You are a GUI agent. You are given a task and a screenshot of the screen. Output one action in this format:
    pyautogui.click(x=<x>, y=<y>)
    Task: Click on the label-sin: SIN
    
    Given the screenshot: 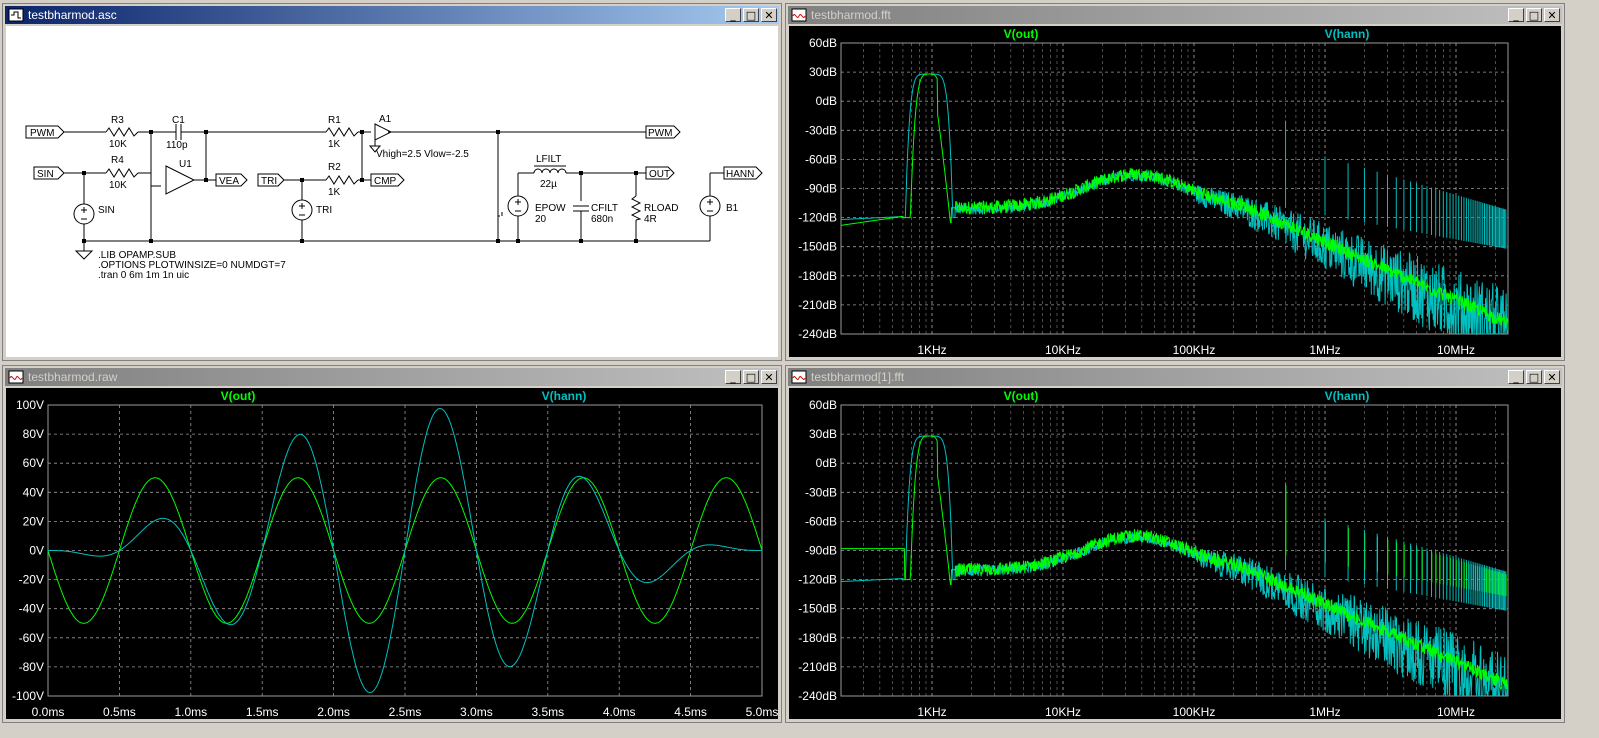 What is the action you would take?
    pyautogui.click(x=45, y=174)
    